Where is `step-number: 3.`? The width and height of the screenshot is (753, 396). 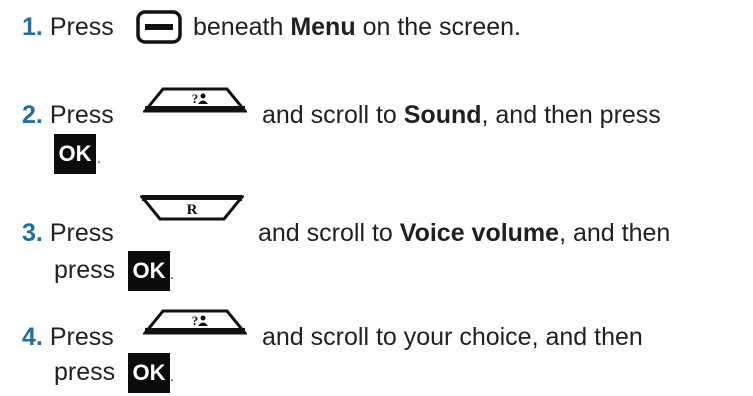
step-number: 3. is located at coordinates (32, 233).